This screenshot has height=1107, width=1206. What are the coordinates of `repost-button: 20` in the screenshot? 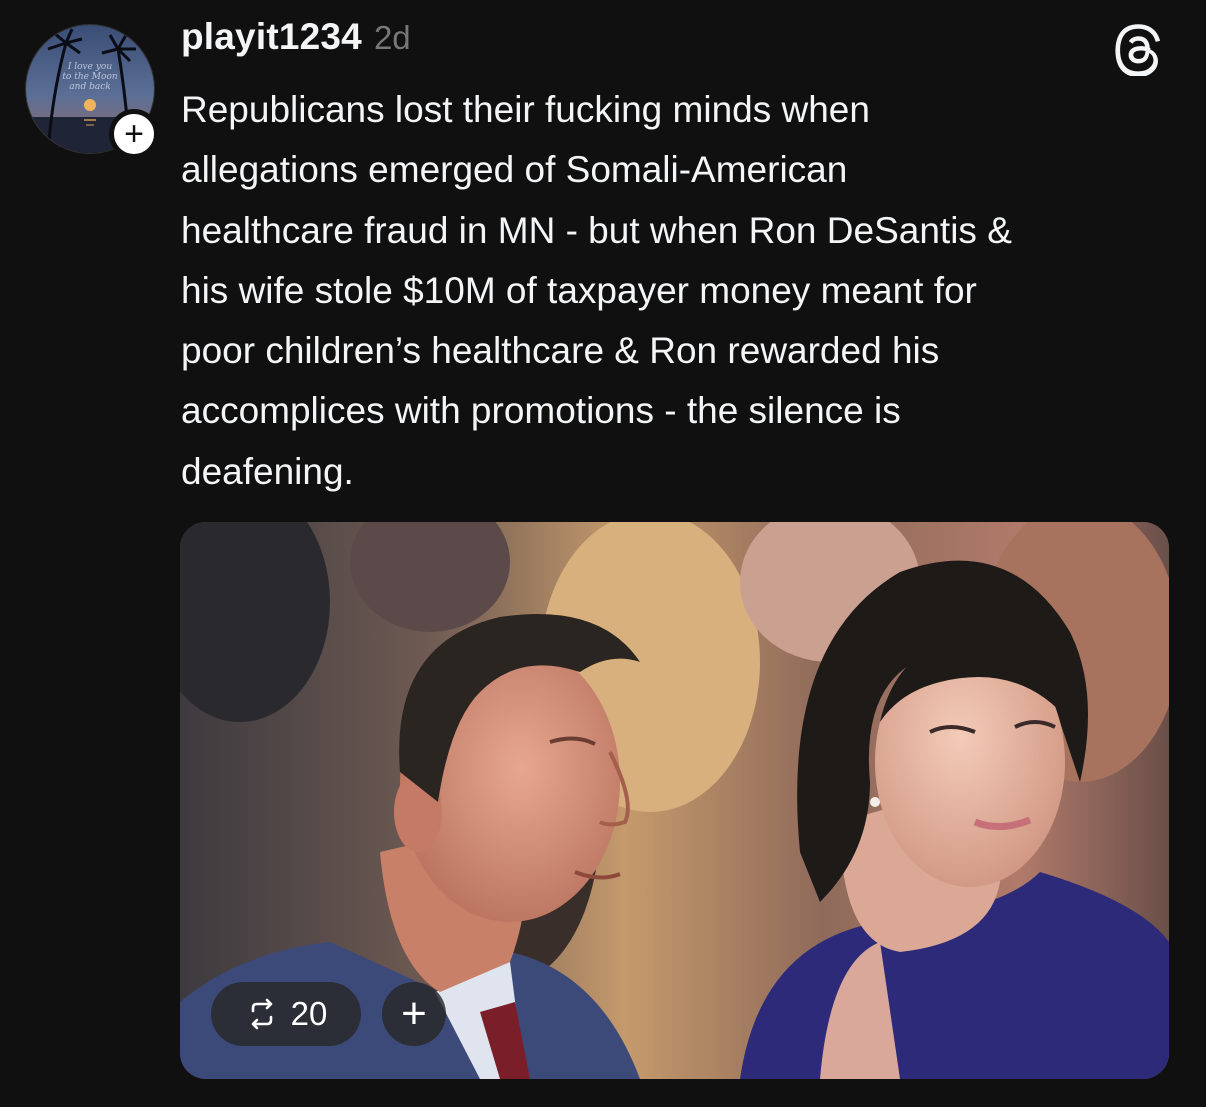 It's located at (286, 1014).